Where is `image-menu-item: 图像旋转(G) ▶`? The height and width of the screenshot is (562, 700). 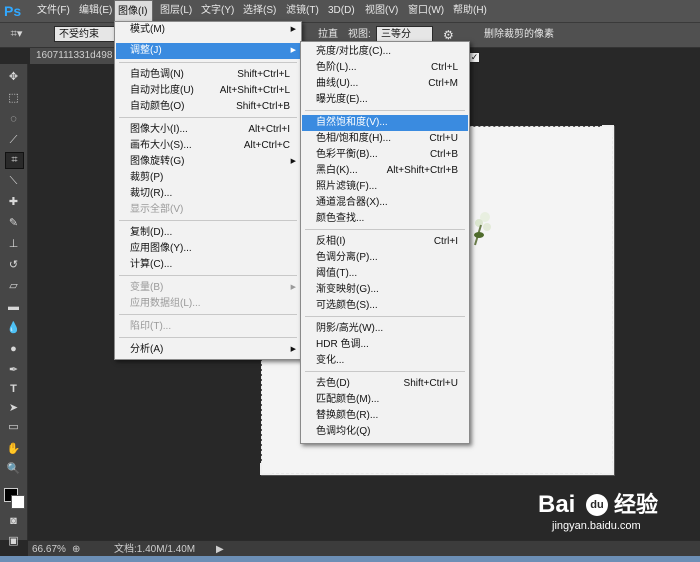
image-menu-item: 图像旋转(G) ▶ is located at coordinates (208, 162).